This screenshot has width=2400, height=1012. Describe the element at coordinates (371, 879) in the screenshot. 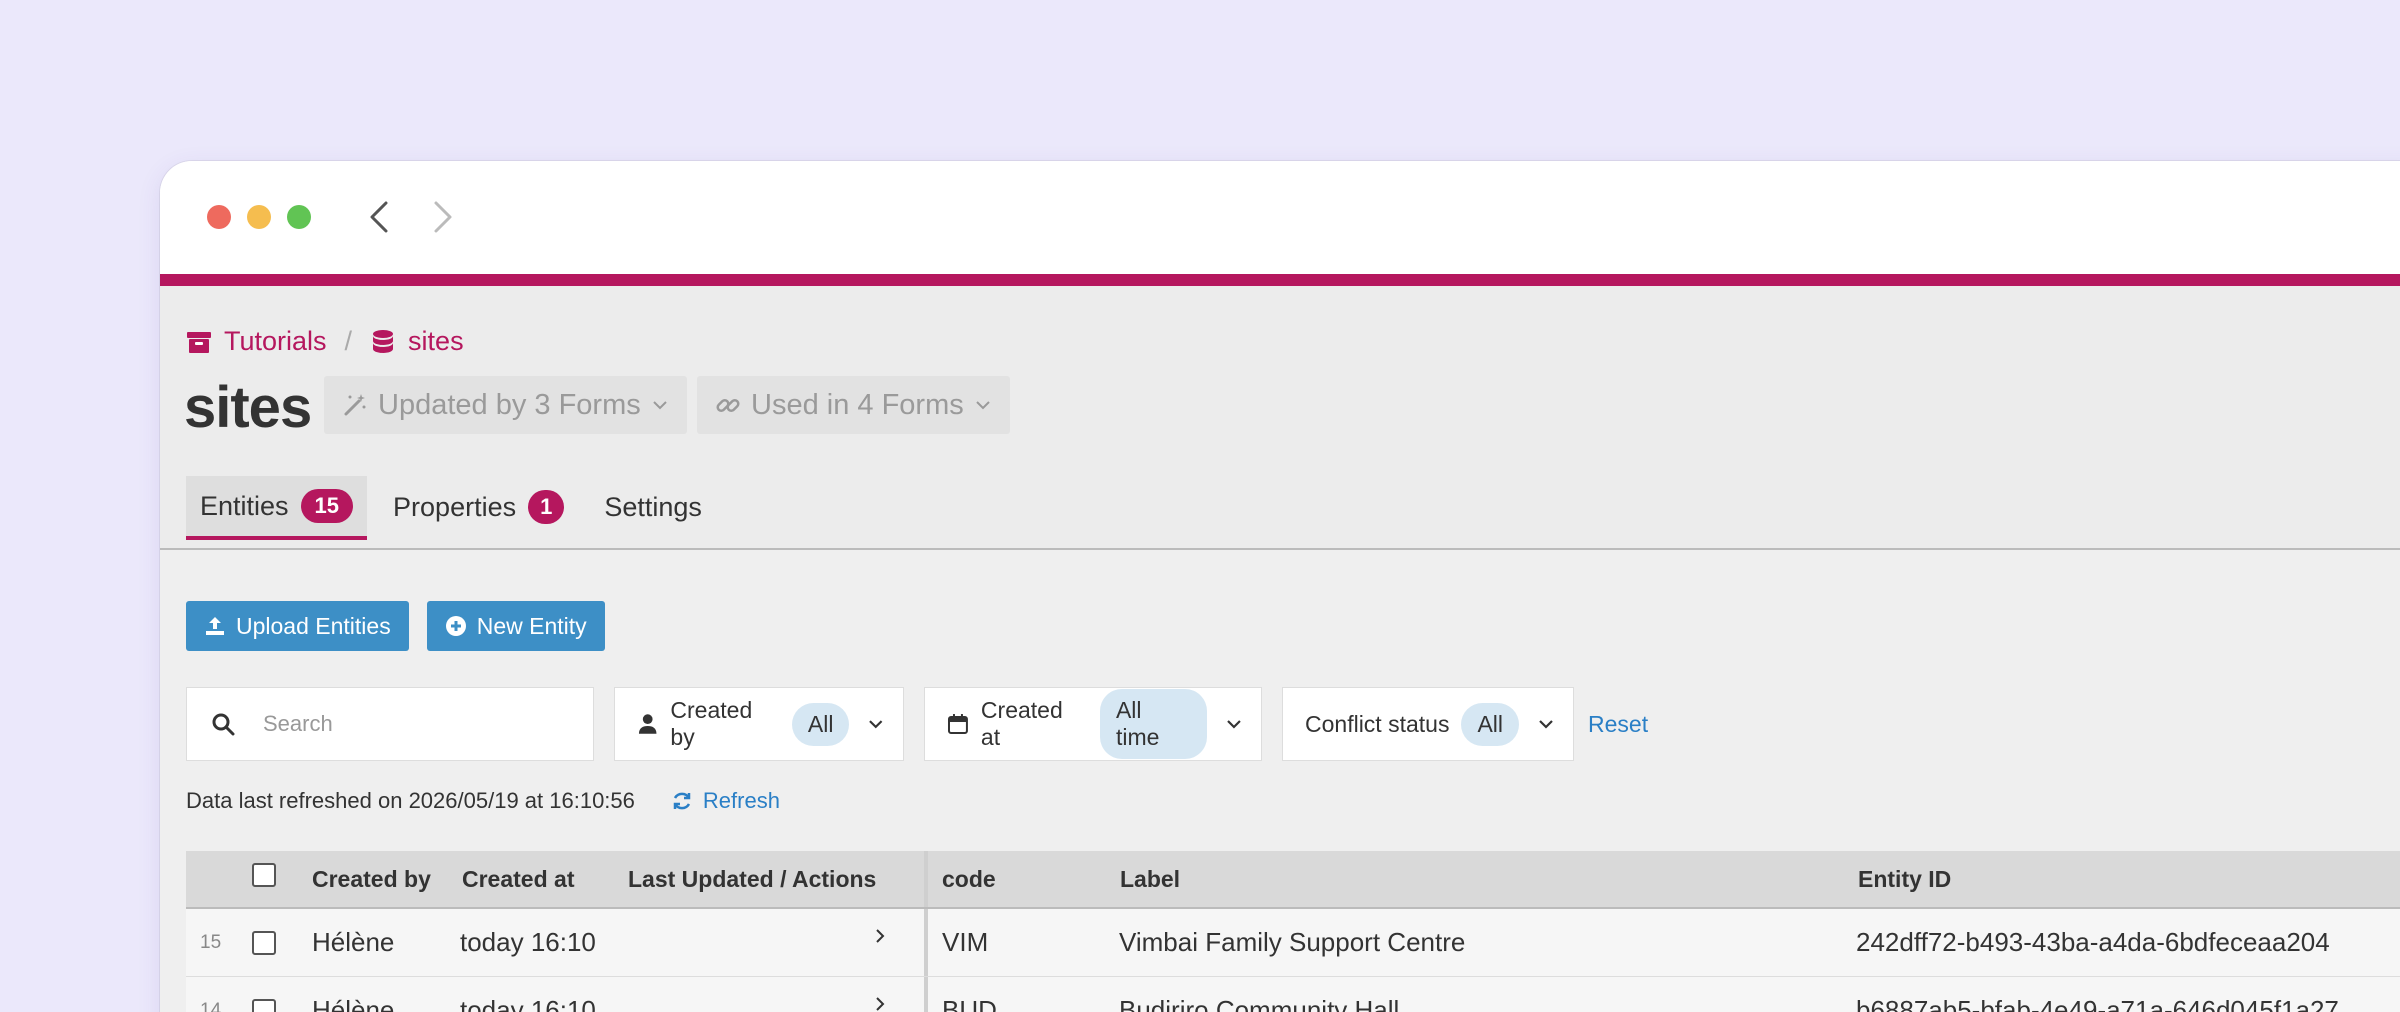

I see `header-created-by: Created by` at that location.